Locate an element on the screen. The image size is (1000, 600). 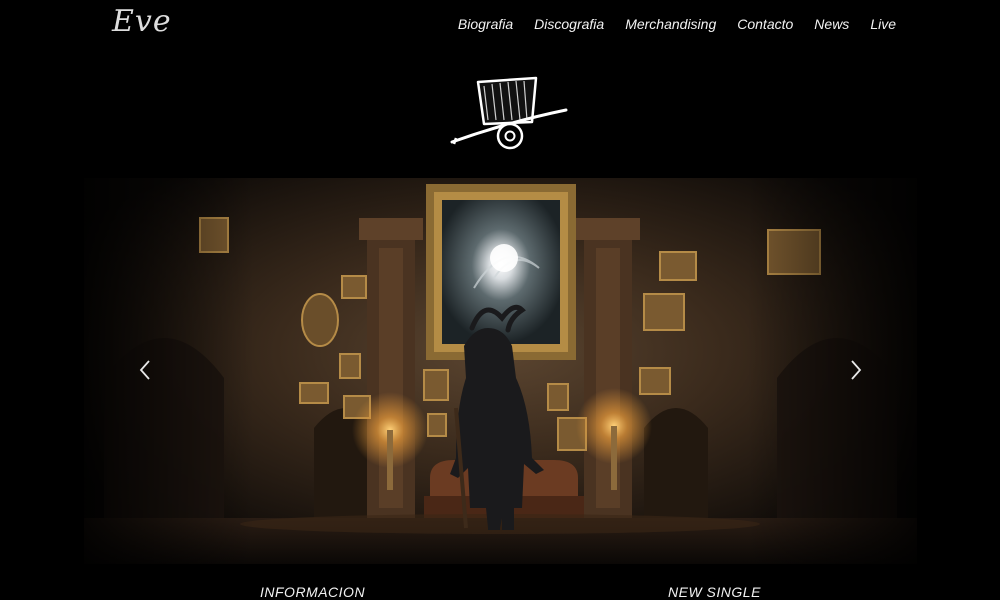
nav-item-contacto: Contacto is located at coordinates (765, 24).